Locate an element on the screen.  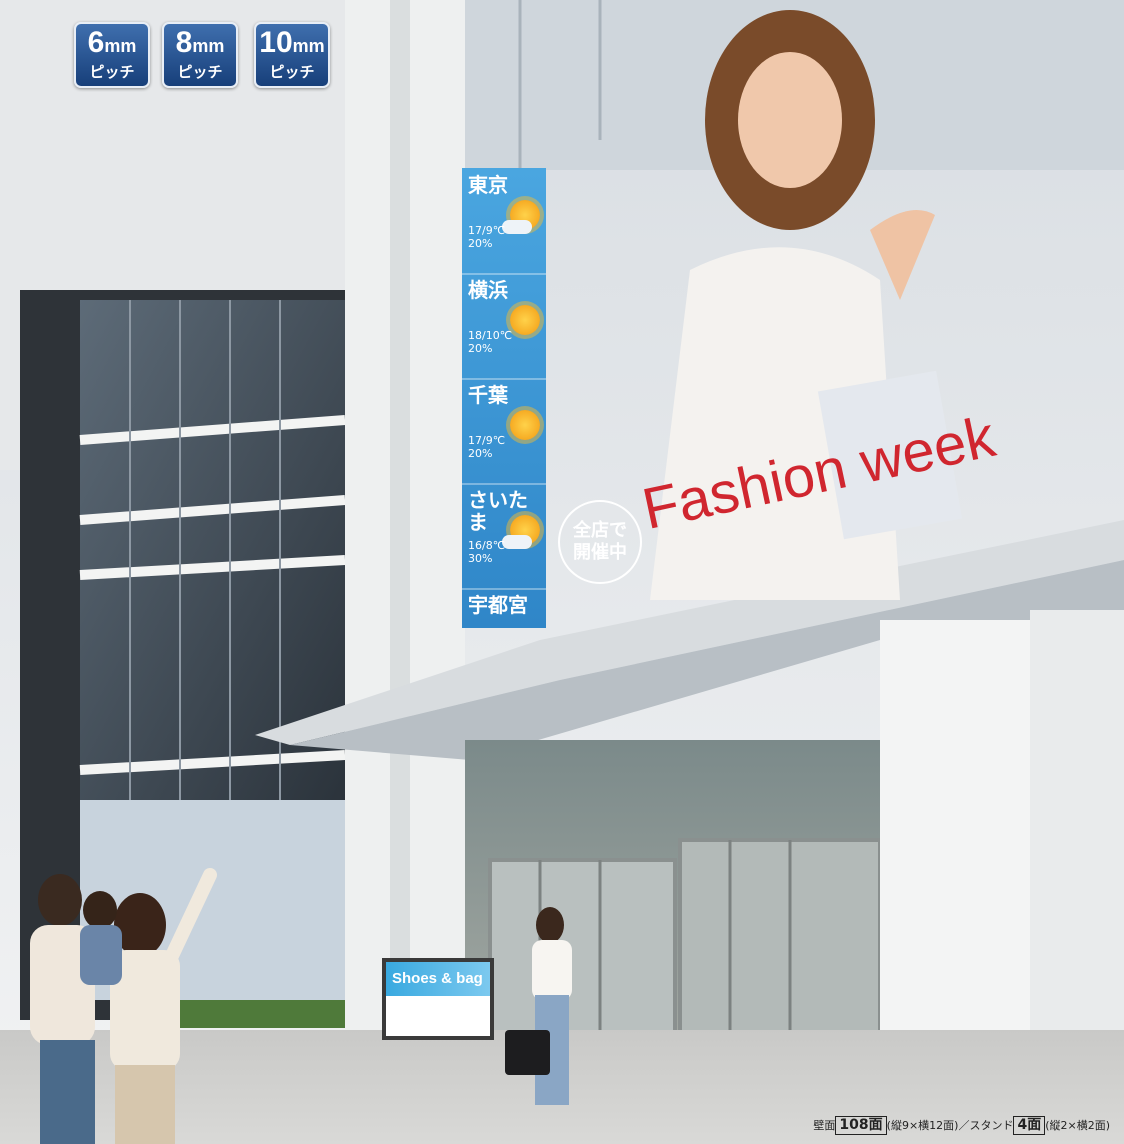
badge-line-2: 開催中 is located at coordinates (600, 552).